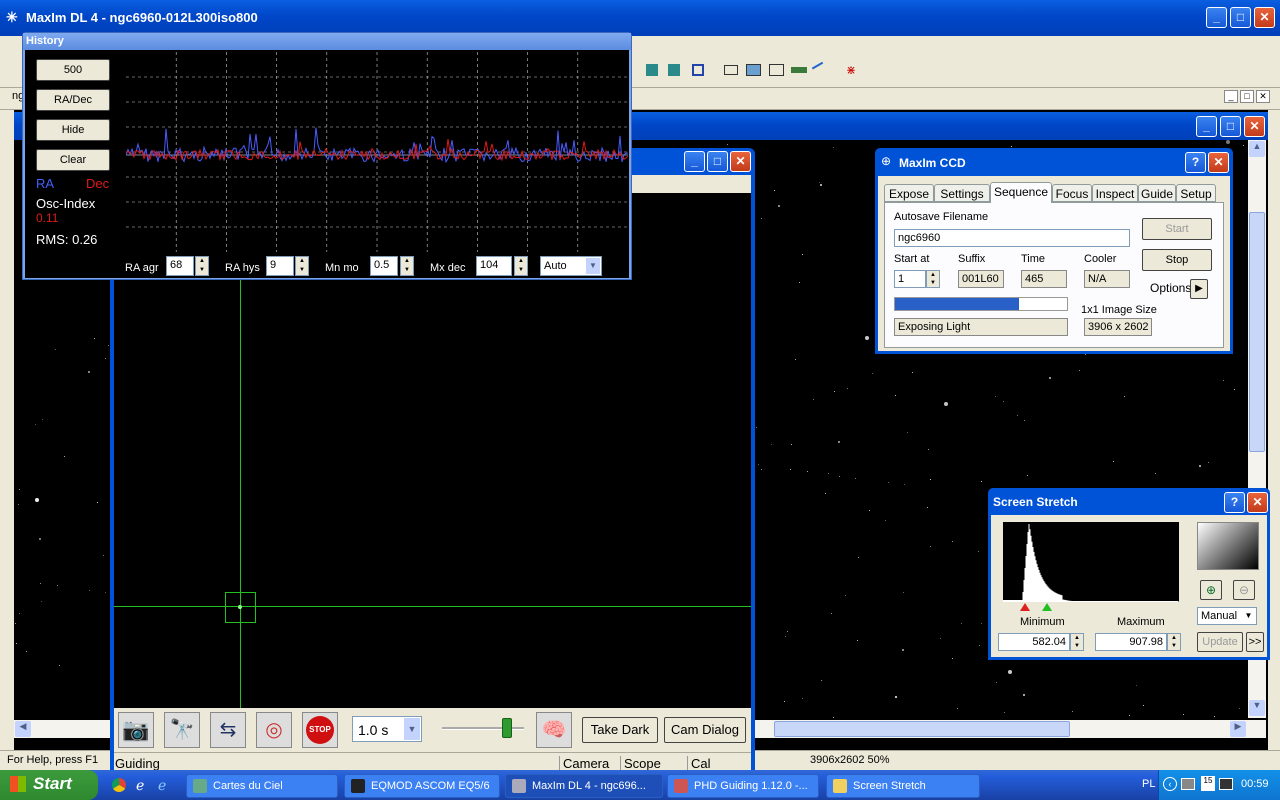  Describe the element at coordinates (1157, 193) in the screenshot. I see `tab-guide: Guide` at that location.